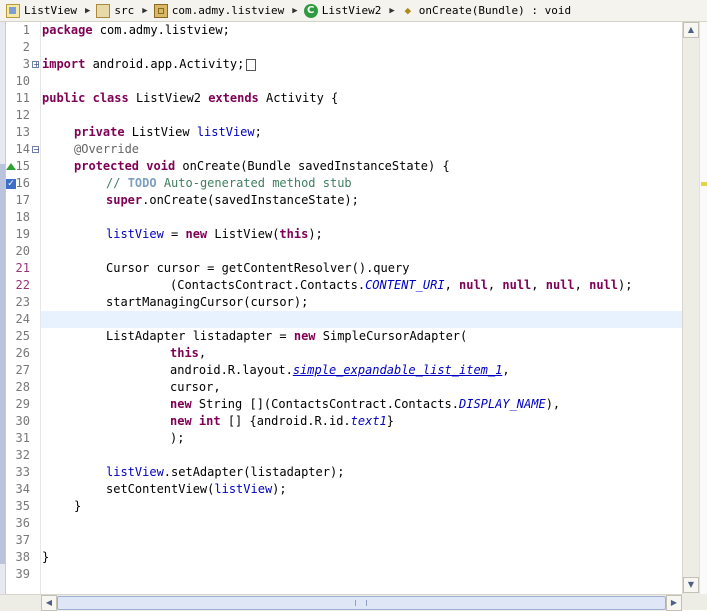 The width and height of the screenshot is (707, 611). What do you see at coordinates (20, 602) in the screenshot?
I see `scrollbar-left-filler` at bounding box center [20, 602].